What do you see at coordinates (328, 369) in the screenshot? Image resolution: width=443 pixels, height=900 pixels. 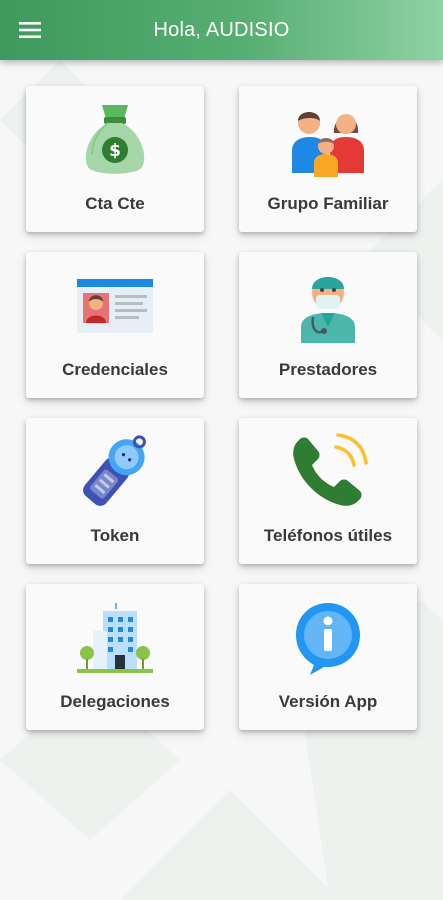 I see `tile-label: Prestadores` at bounding box center [328, 369].